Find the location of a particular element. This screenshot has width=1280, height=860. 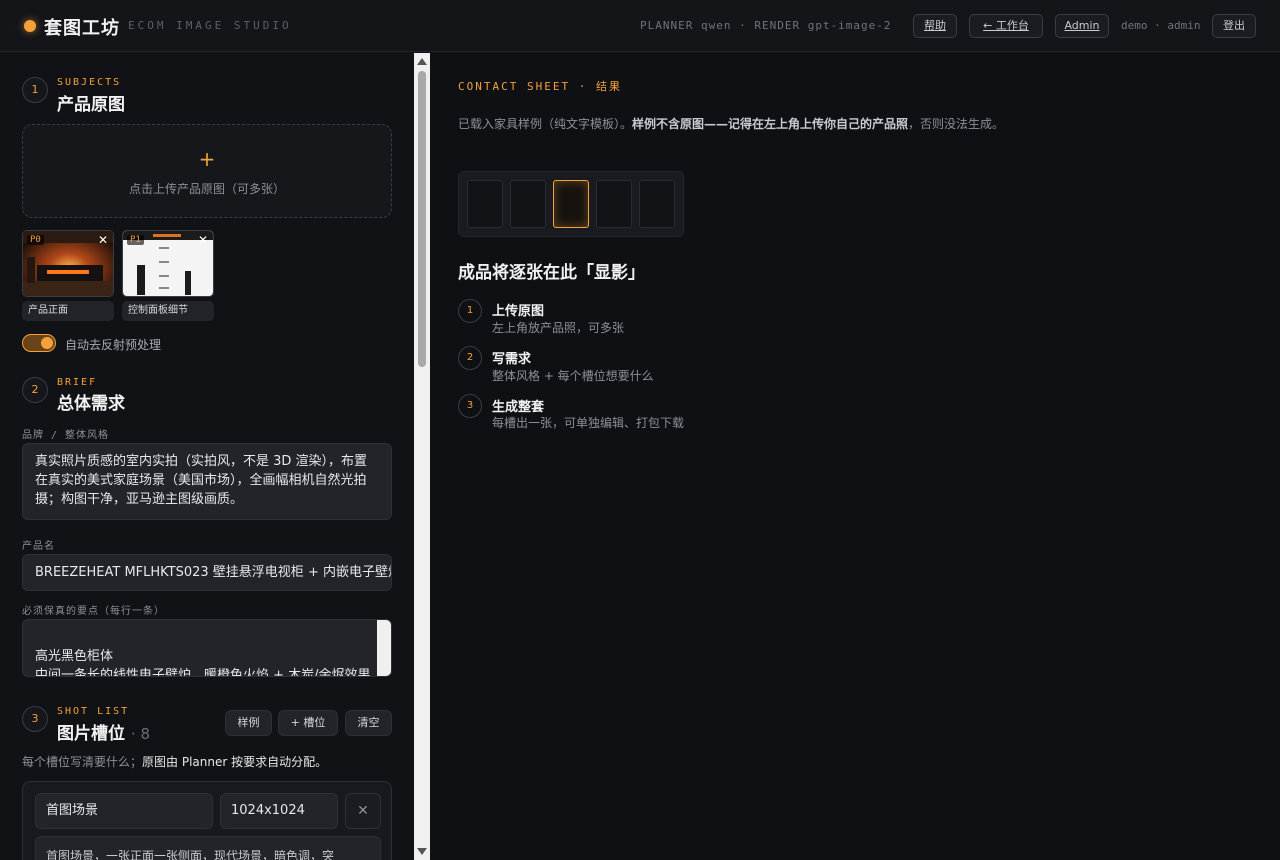

product-image-thumb: P1 ✕ is located at coordinates (168, 263).